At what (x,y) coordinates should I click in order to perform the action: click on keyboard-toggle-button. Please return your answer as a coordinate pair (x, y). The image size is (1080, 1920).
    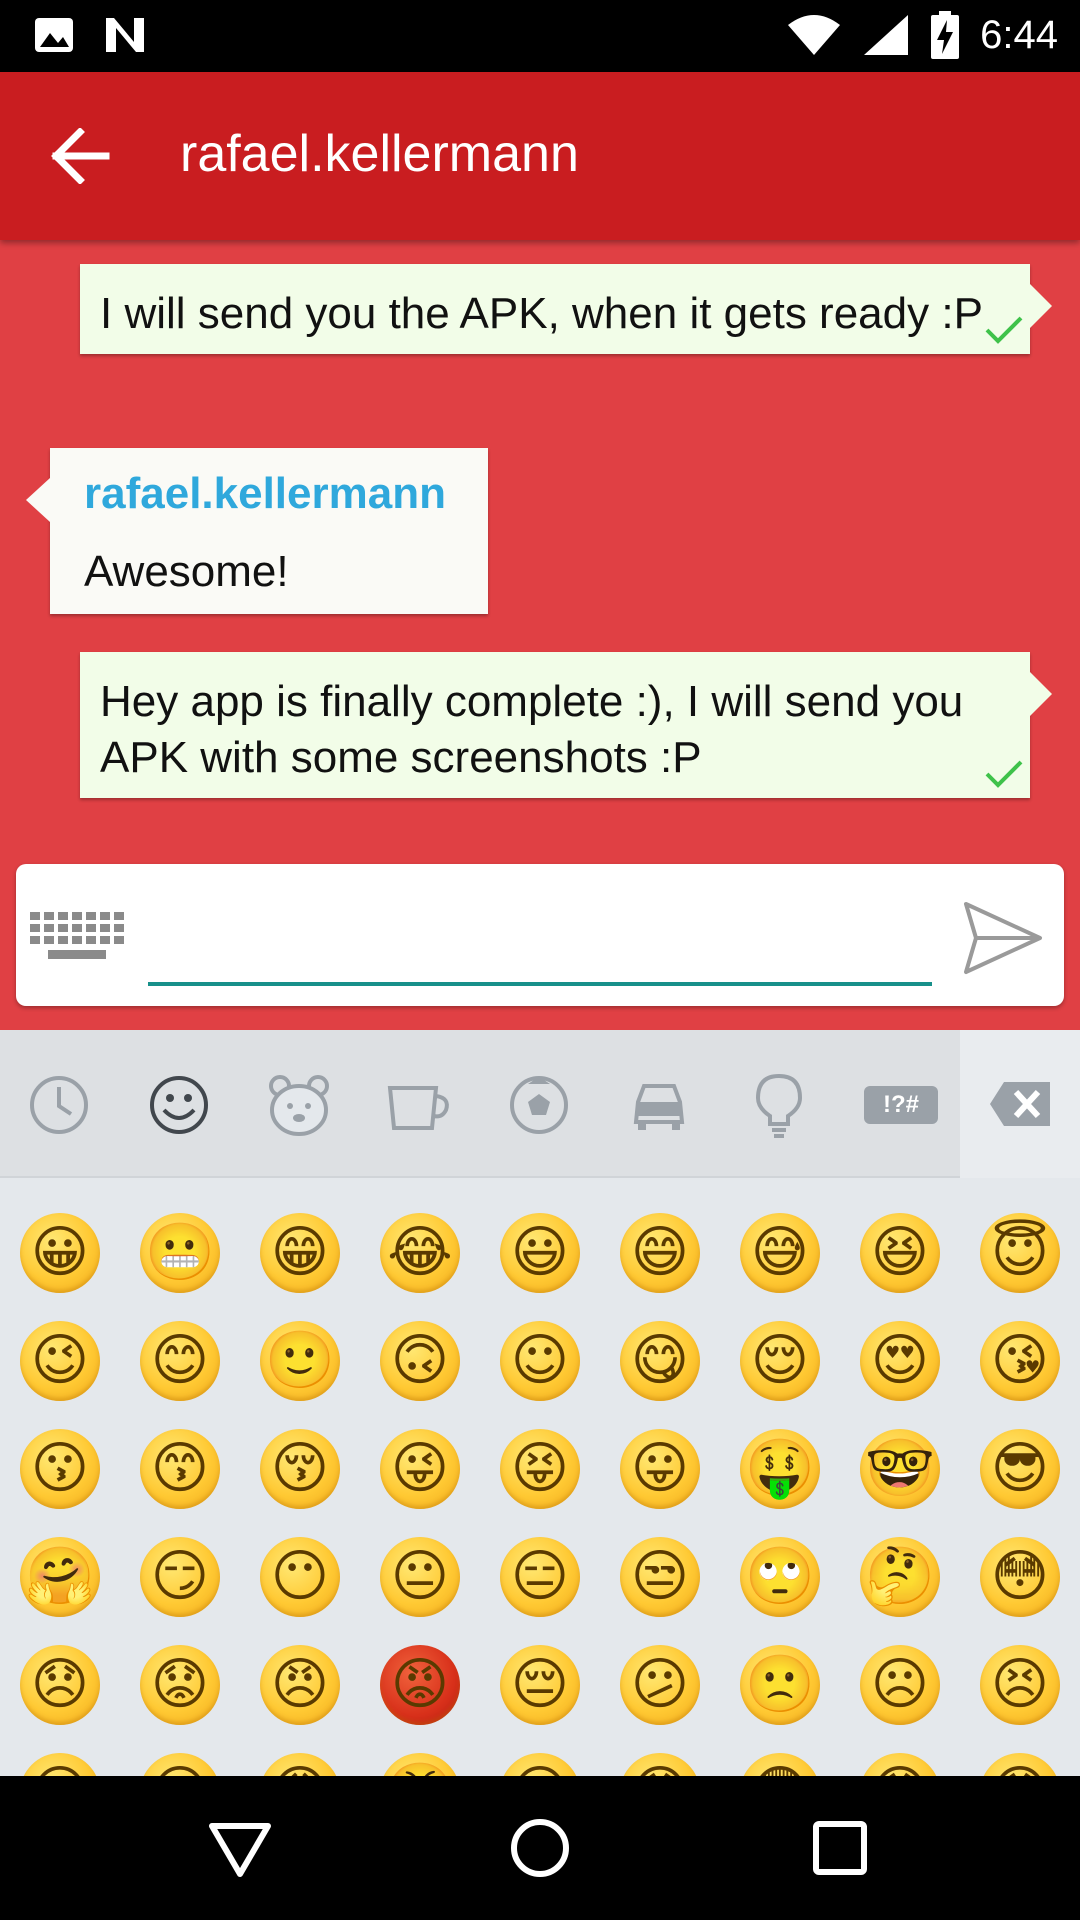
    Looking at the image, I should click on (78, 936).